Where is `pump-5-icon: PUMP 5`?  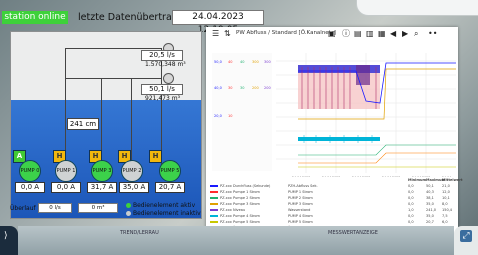
pump-5-icon: PUMP 5 is located at coordinates (170, 171).